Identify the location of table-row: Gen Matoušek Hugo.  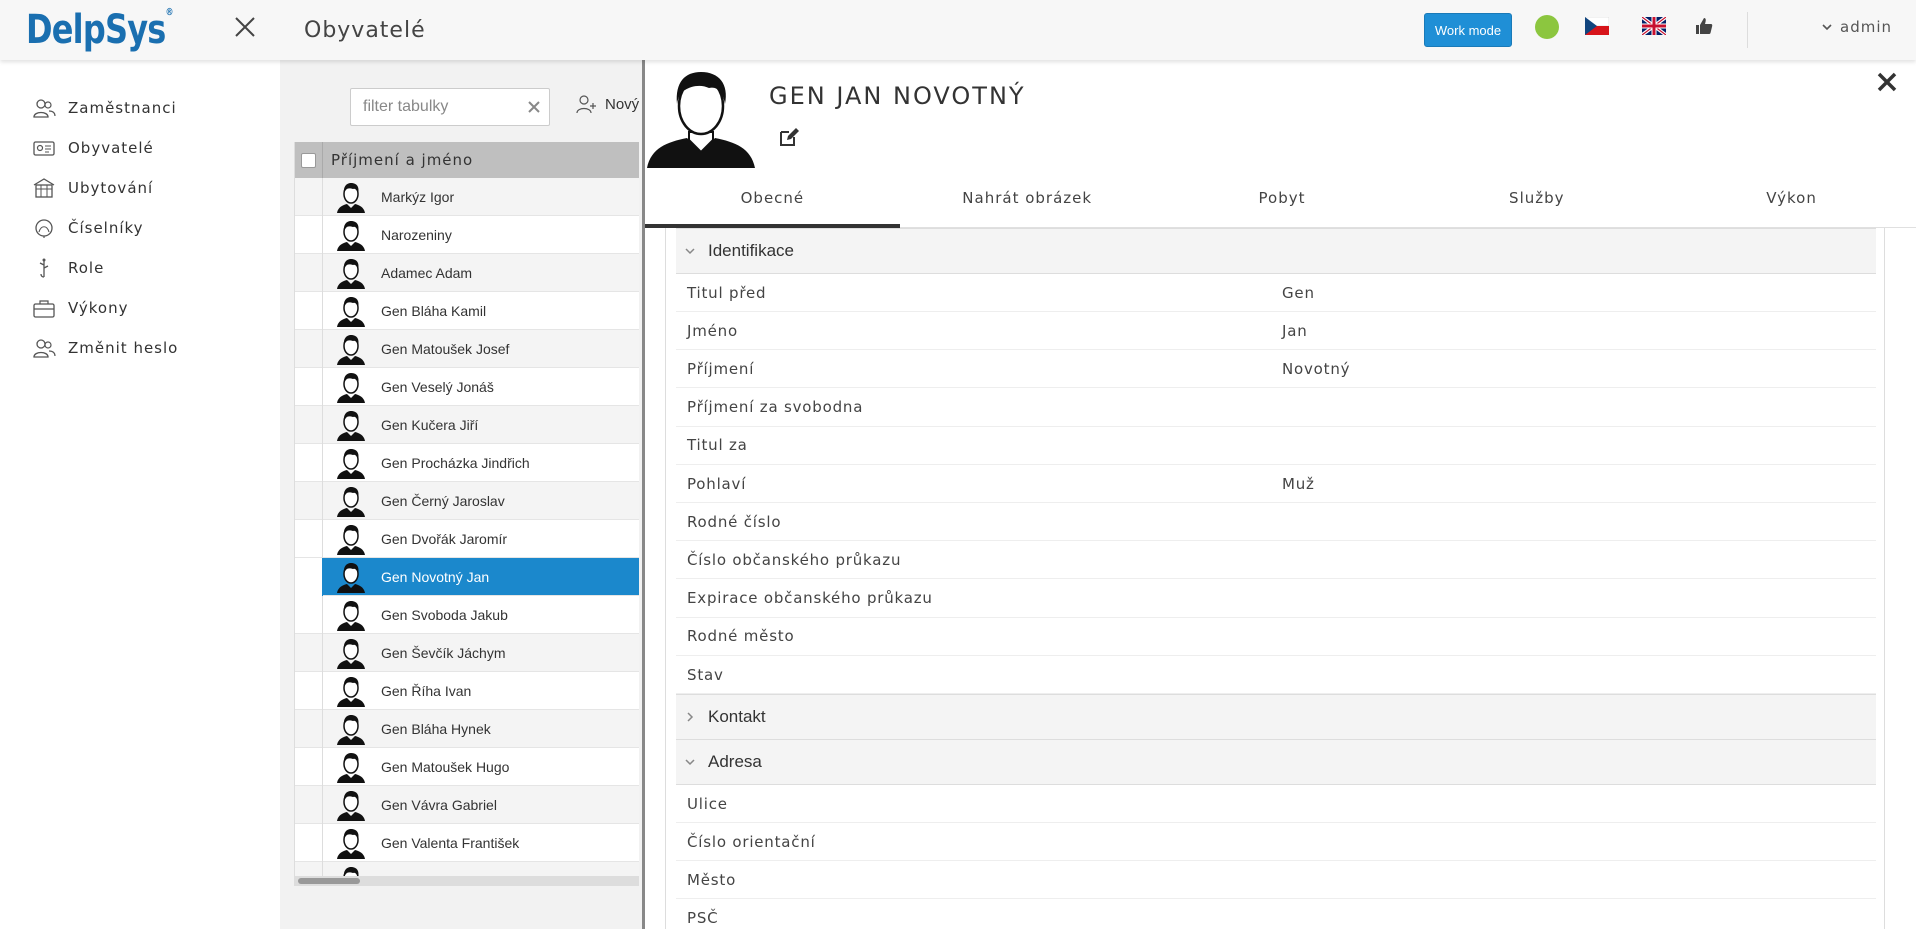
(467, 766).